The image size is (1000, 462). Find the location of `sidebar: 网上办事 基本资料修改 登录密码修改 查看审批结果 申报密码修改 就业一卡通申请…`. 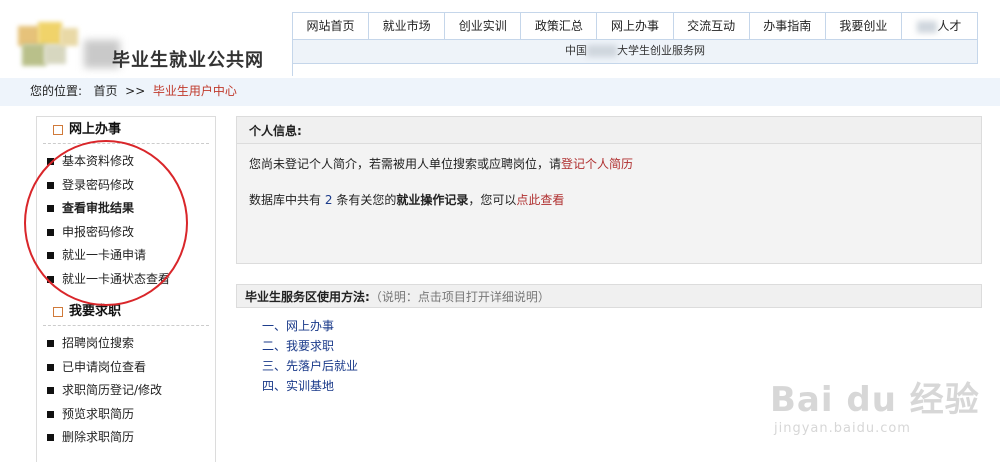

sidebar: 网上办事 基本资料修改 登录密码修改 查看审批结果 申报密码修改 就业一卡通申请… is located at coordinates (126, 289).